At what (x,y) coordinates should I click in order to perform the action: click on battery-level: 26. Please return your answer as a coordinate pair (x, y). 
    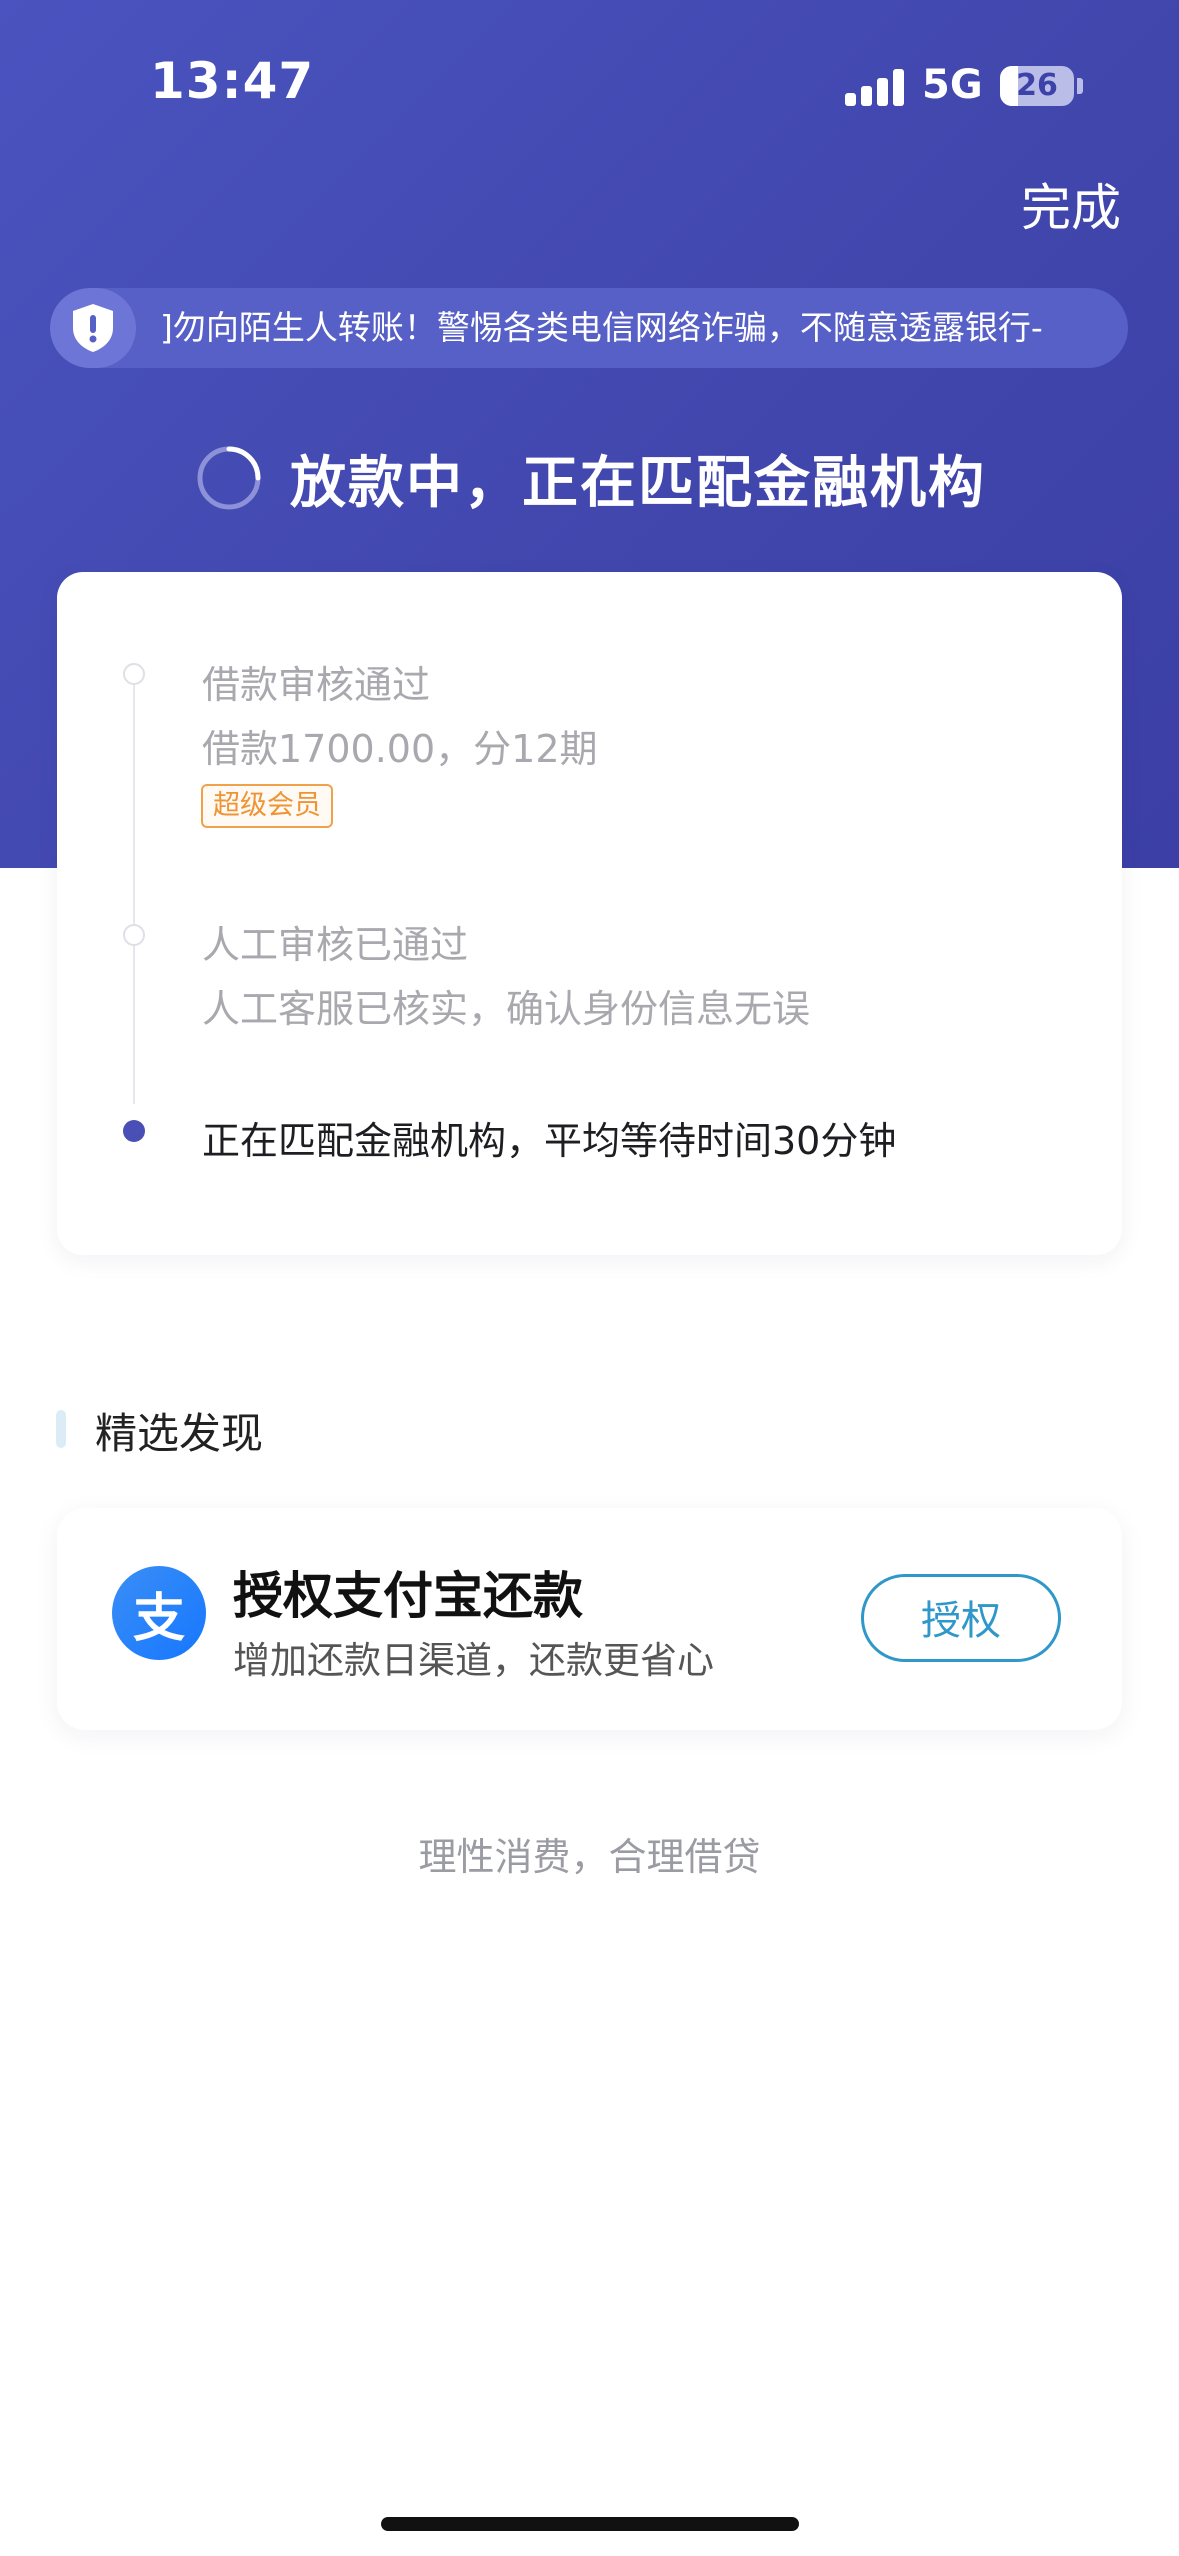
    Looking at the image, I should click on (1037, 85).